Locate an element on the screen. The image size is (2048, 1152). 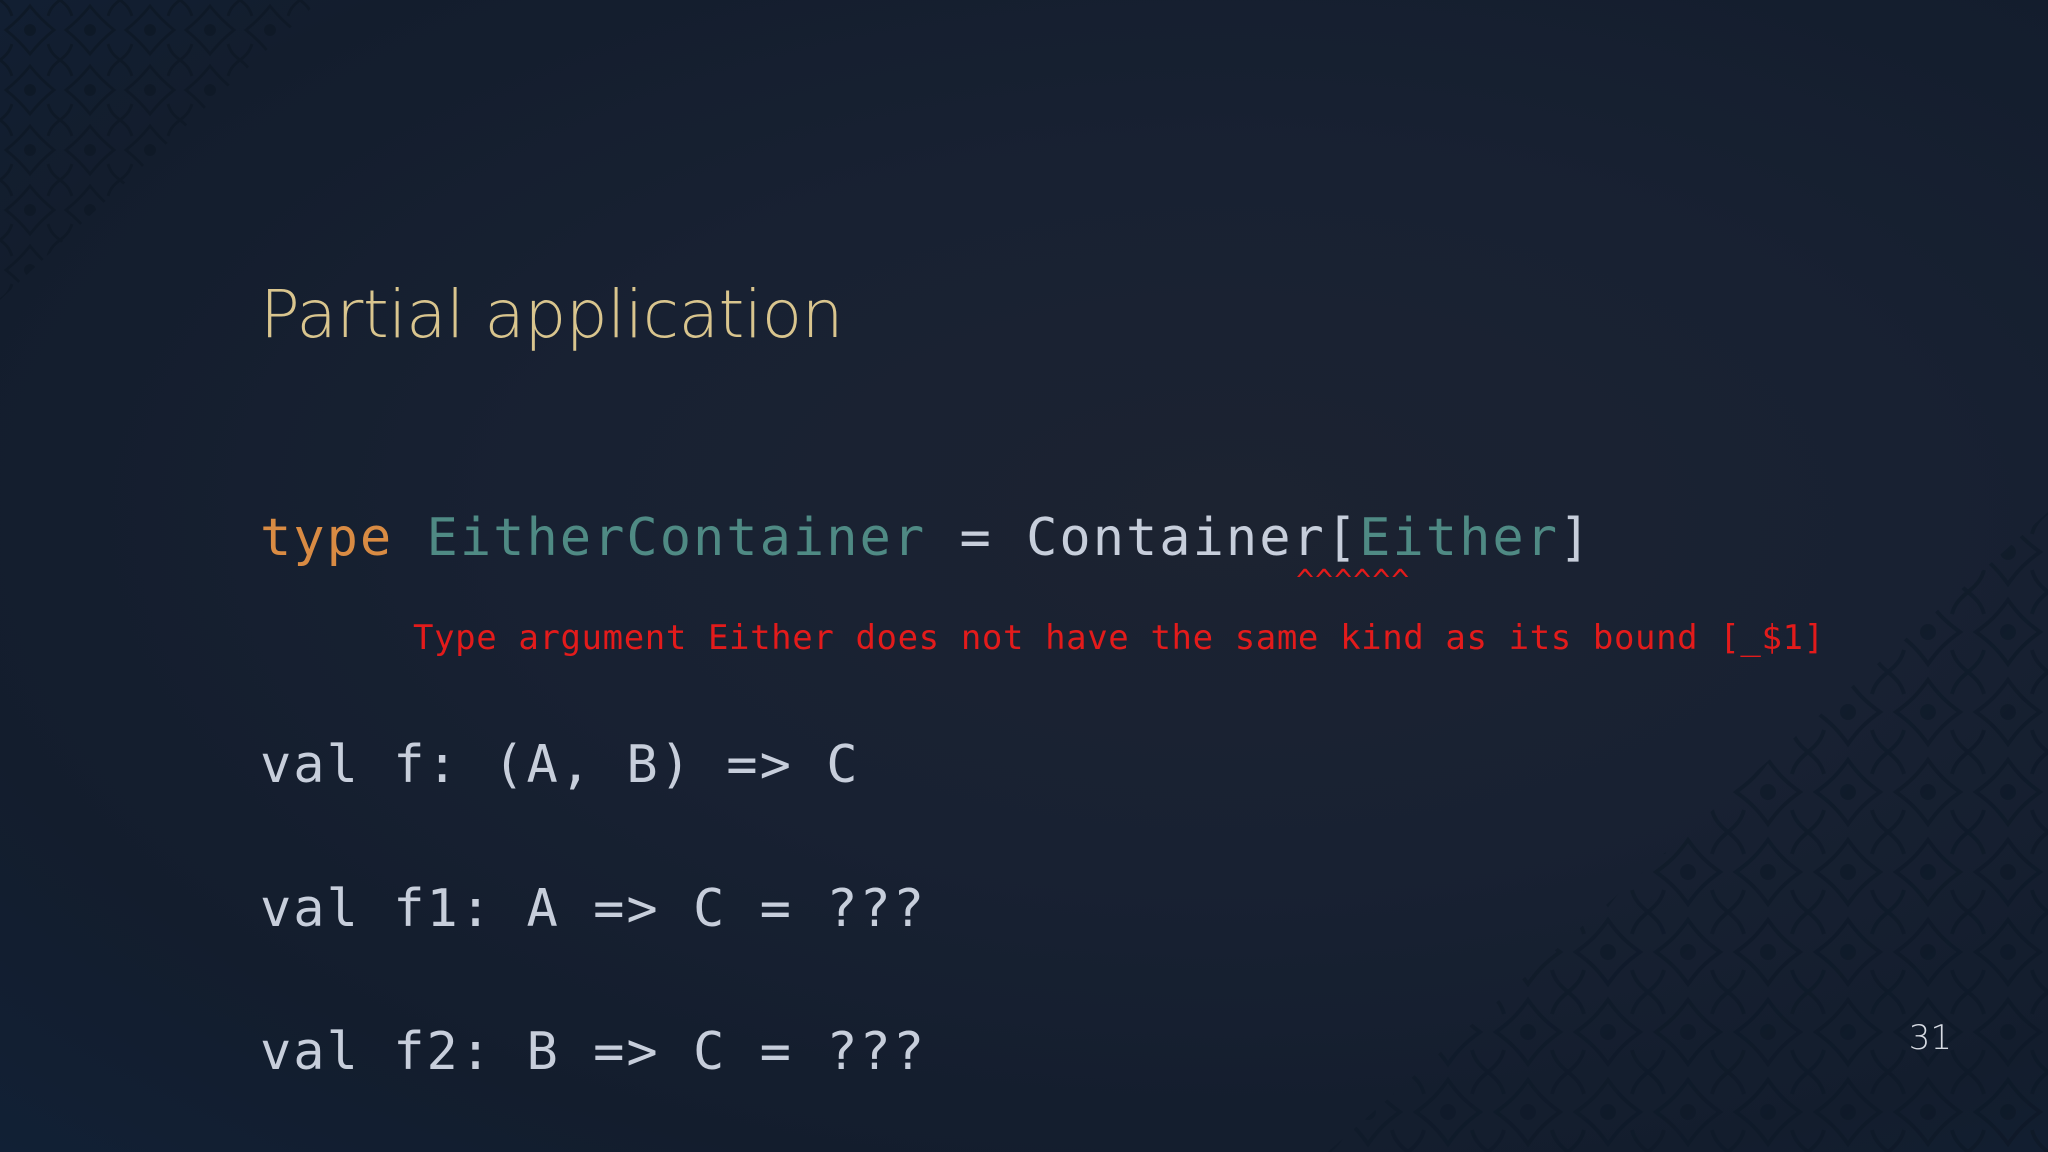
container-type: Container[ is located at coordinates (1193, 538).